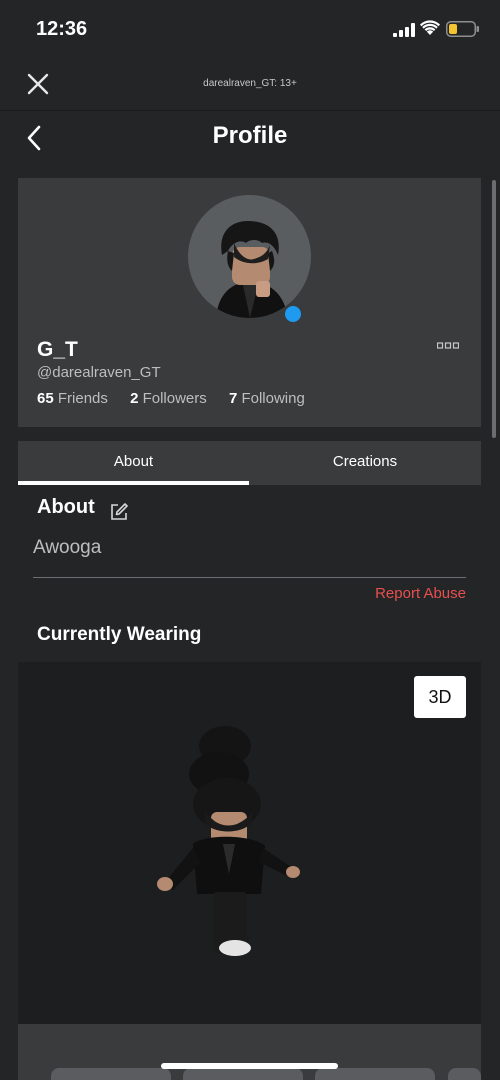  Describe the element at coordinates (57, 349) in the screenshot. I see `display-name: G_T` at that location.